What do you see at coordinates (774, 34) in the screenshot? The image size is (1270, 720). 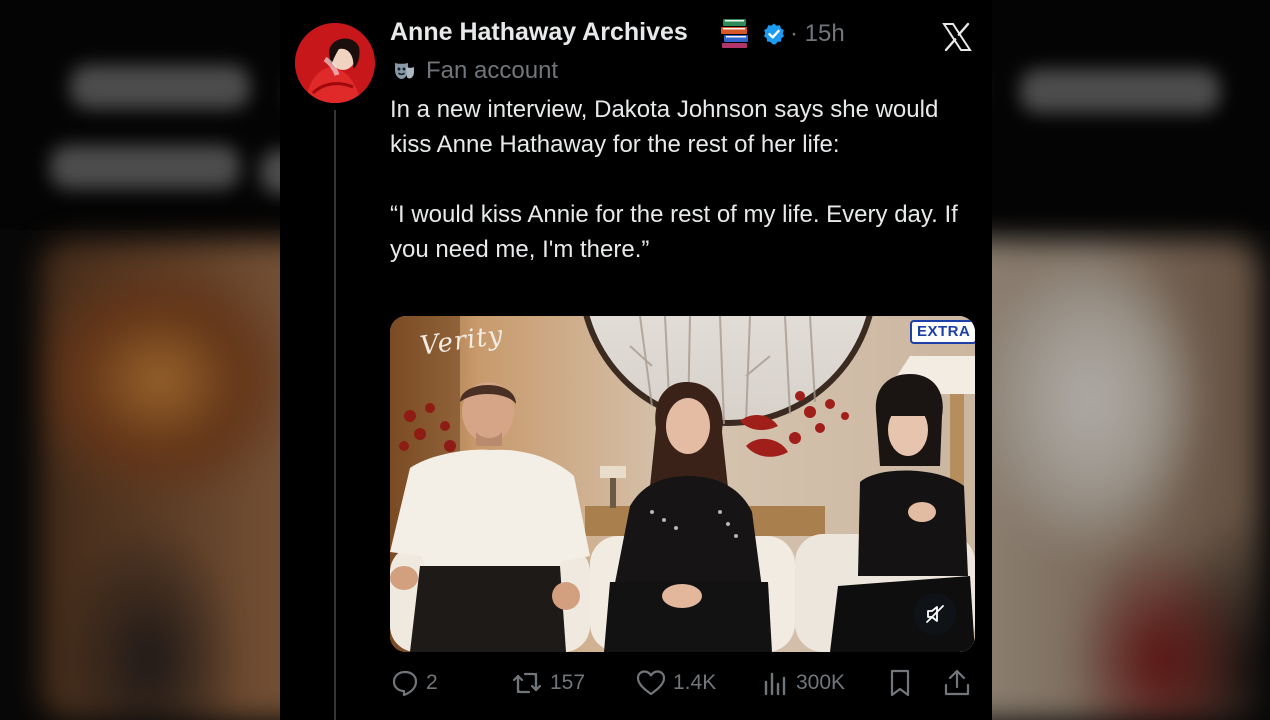 I see `verified-badge-icon` at bounding box center [774, 34].